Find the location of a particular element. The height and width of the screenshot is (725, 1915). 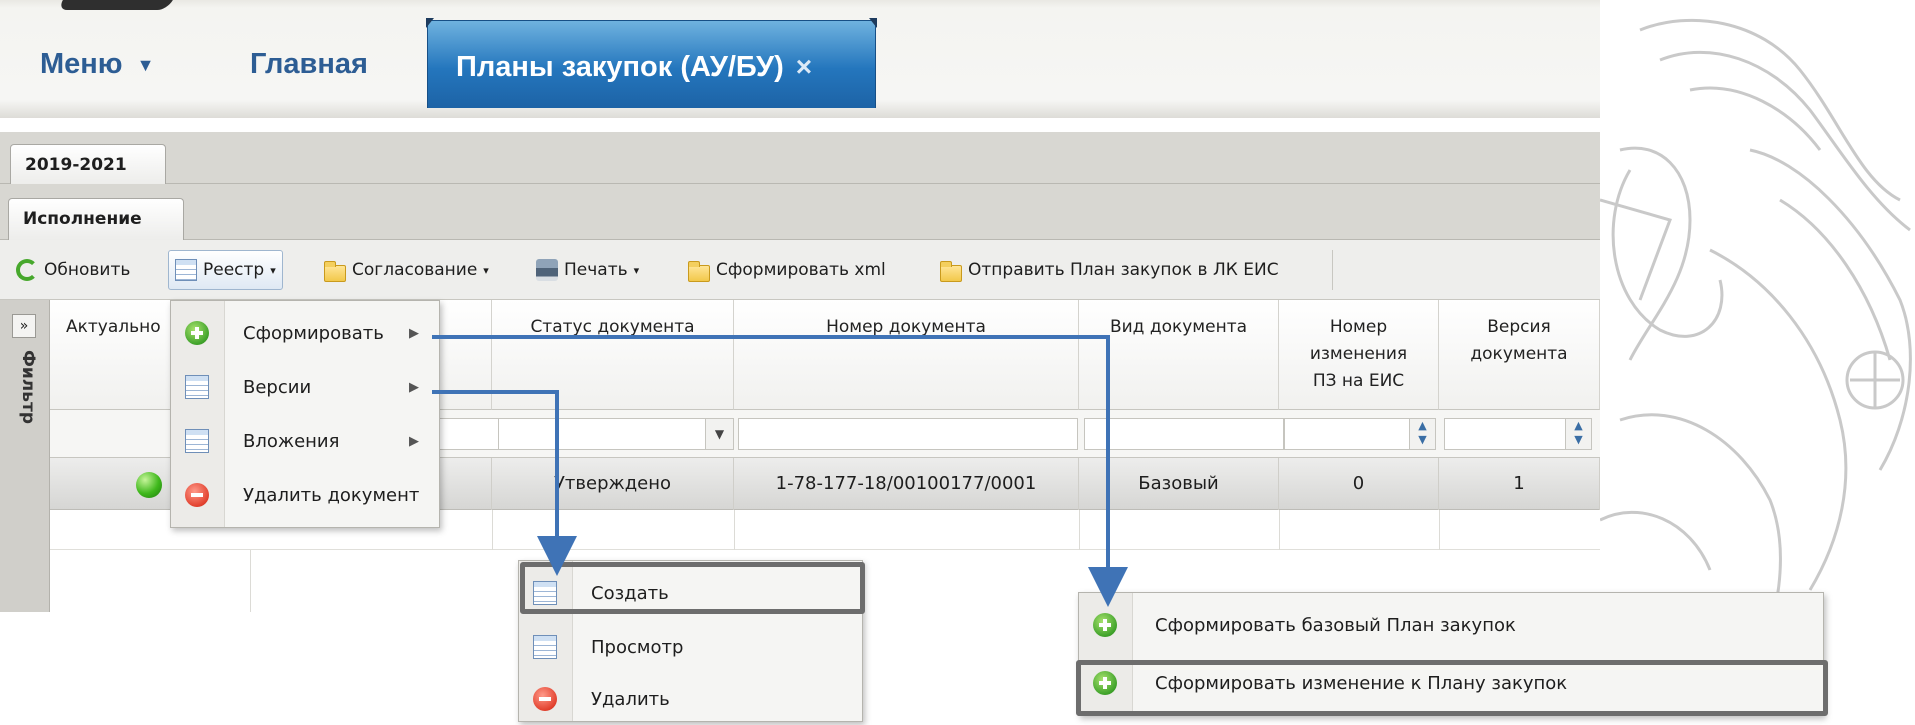

print-button: Печать ▾ is located at coordinates (587, 270).